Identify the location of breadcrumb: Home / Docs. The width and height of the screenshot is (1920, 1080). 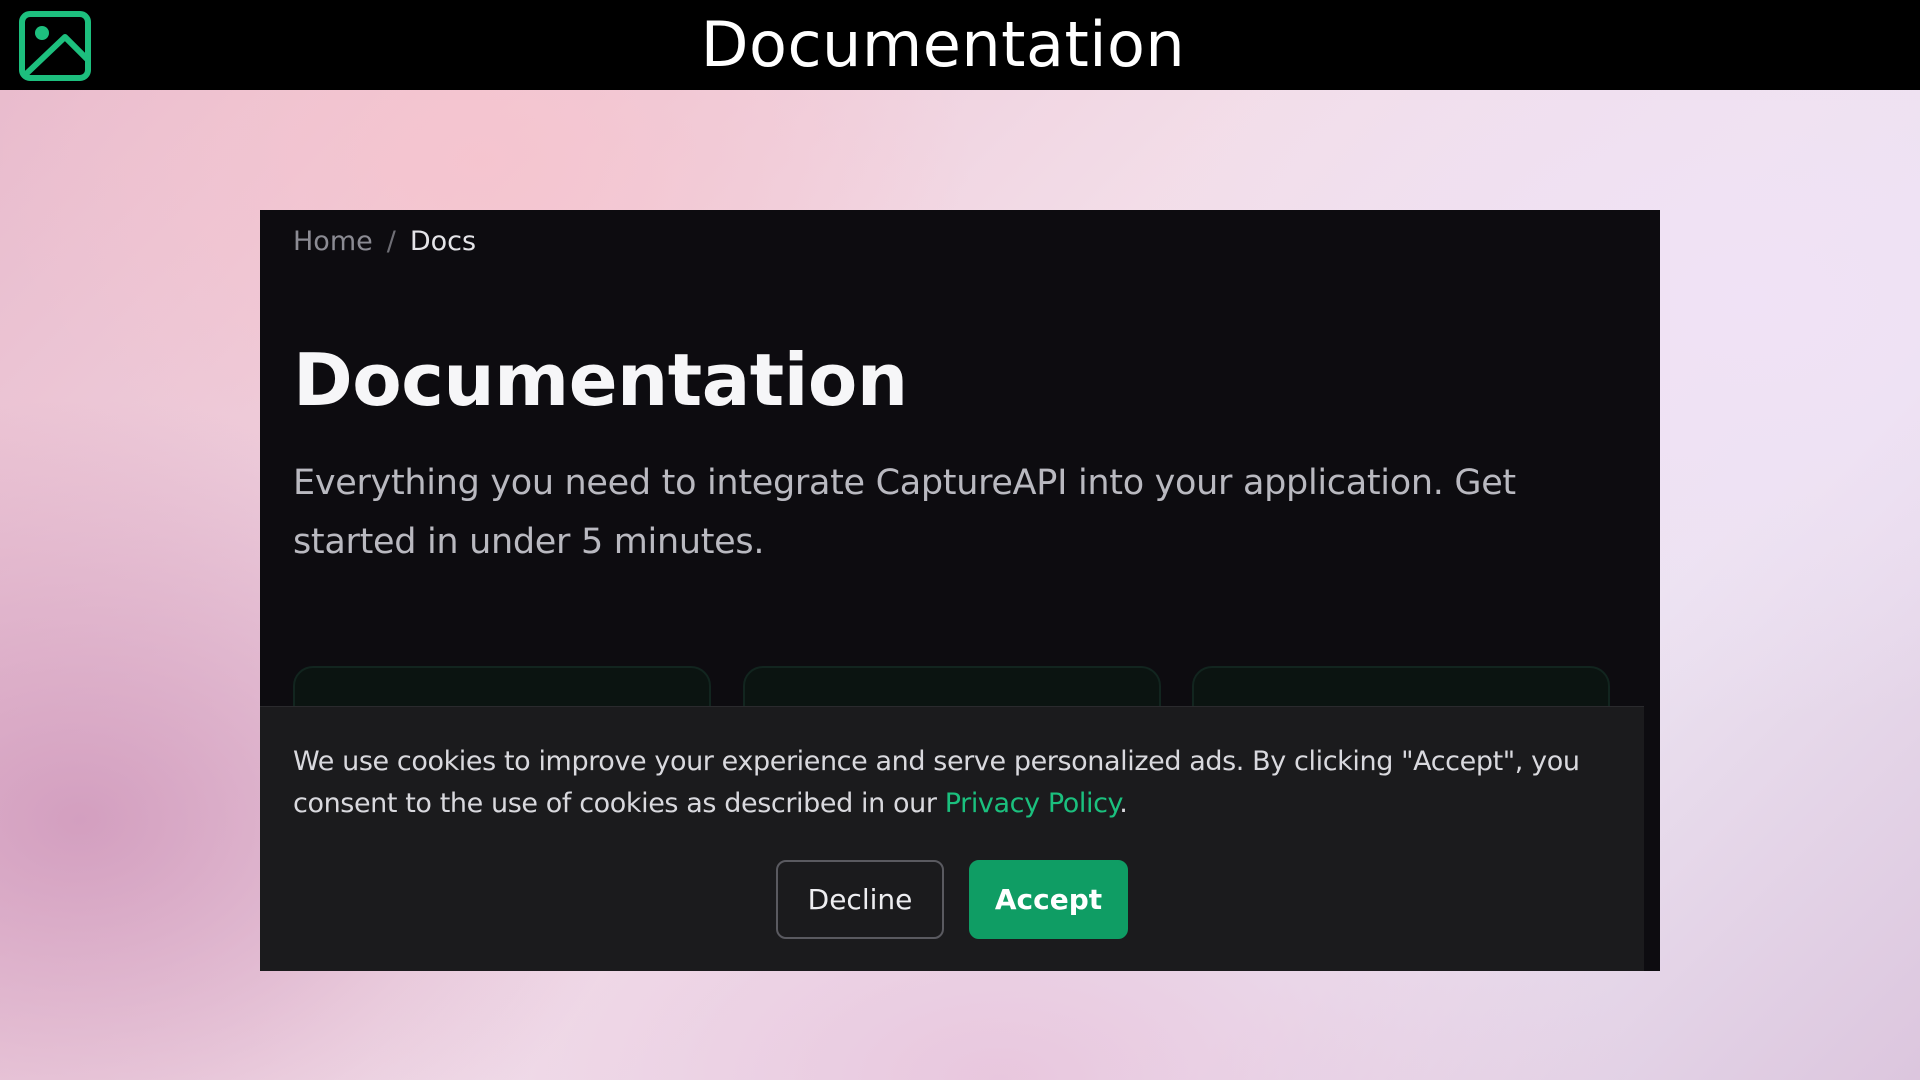
(384, 241).